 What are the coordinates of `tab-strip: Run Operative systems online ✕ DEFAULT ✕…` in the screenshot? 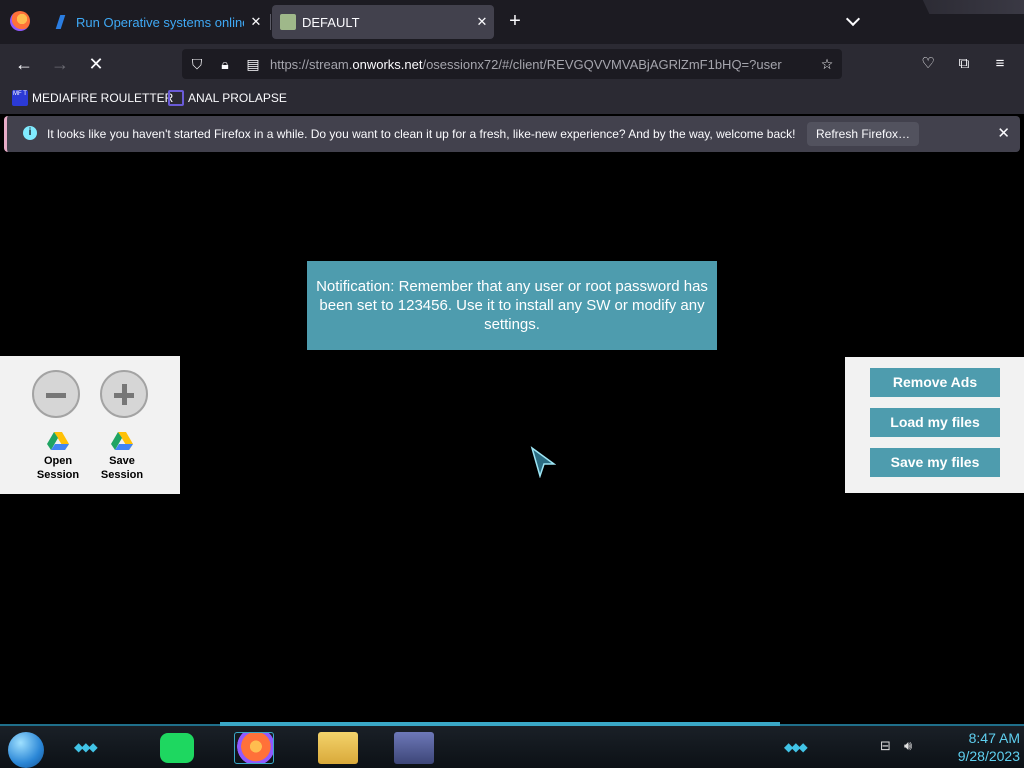 It's located at (512, 22).